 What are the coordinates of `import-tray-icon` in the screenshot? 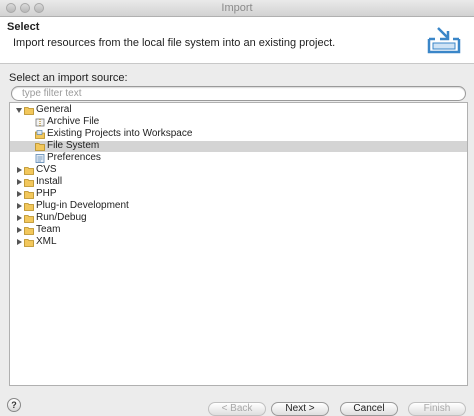 It's located at (444, 40).